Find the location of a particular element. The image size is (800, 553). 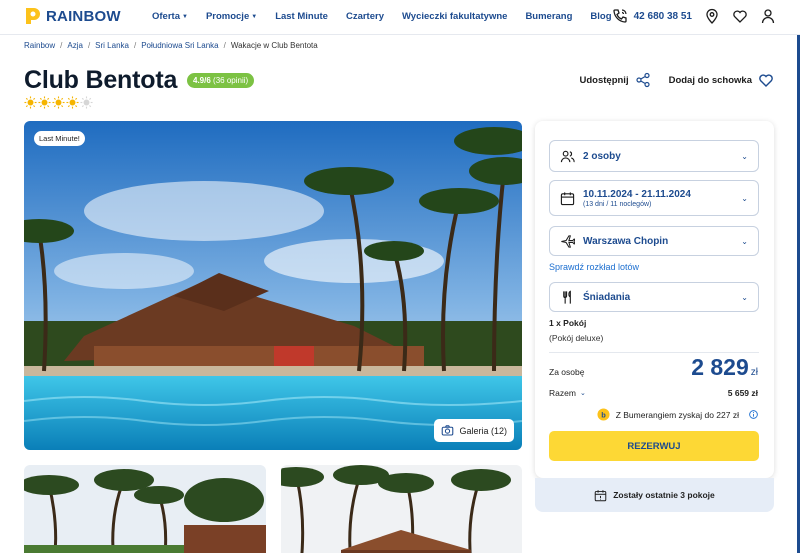

board-select: Śniadania ⌄ is located at coordinates (654, 297).